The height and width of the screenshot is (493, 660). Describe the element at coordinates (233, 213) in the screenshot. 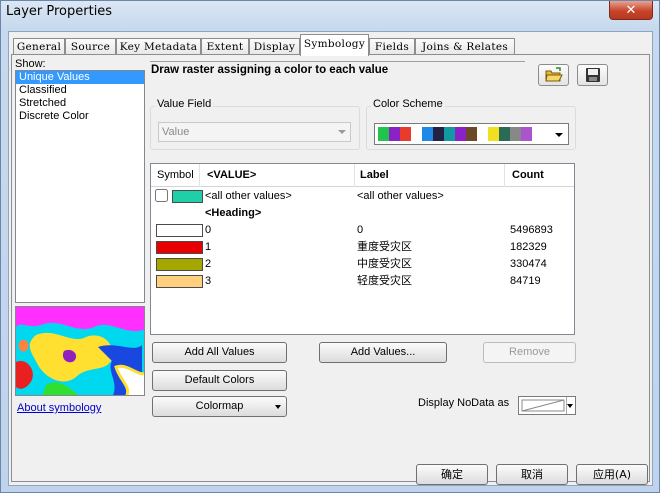

I see `heading-text: <Heading>` at that location.